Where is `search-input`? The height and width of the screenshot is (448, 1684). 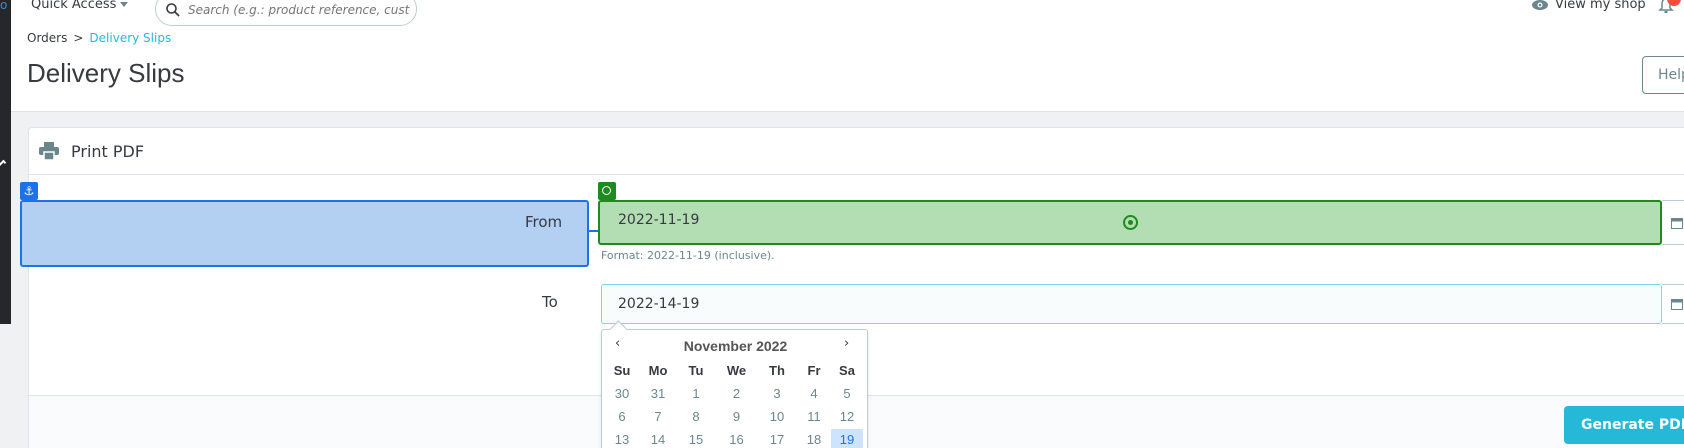
search-input is located at coordinates (299, 10).